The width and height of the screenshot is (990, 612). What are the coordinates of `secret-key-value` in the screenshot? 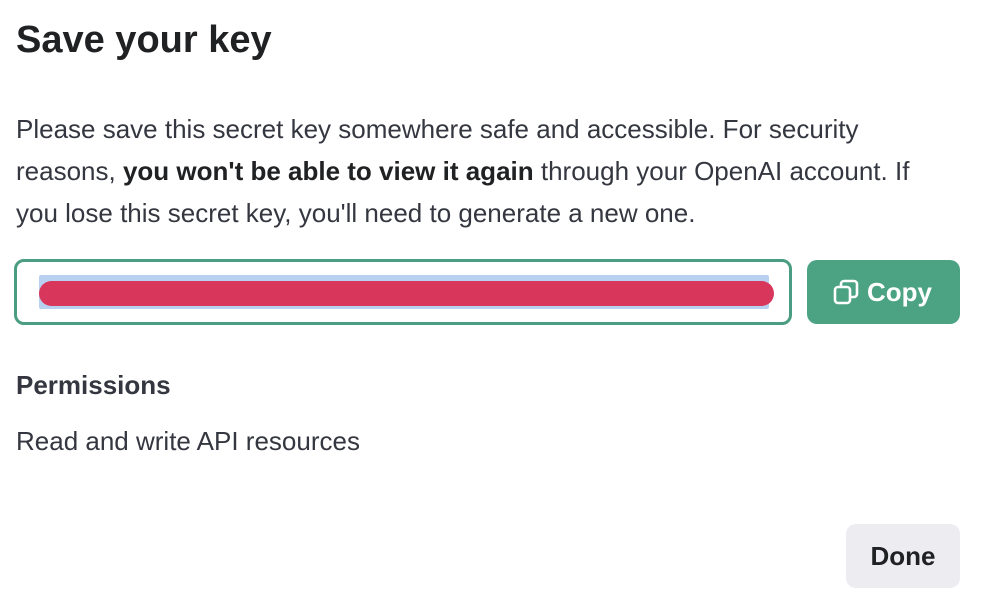 It's located at (403, 293).